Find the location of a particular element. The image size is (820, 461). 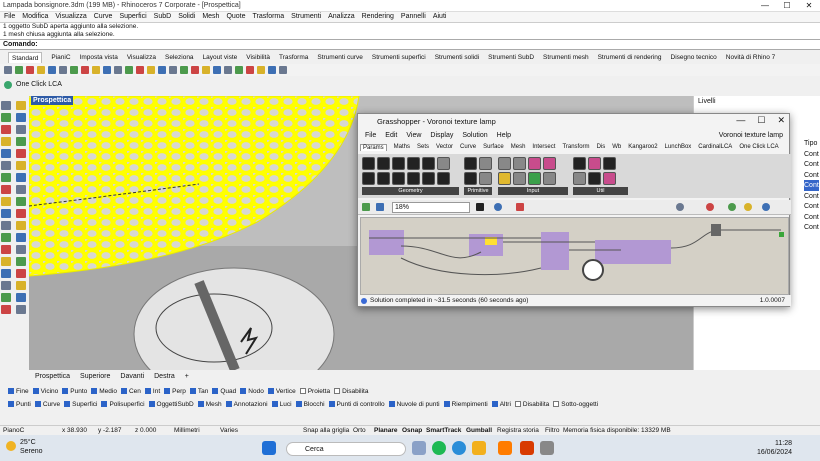

osnap-option-luci: Luci is located at coordinates (280, 405).